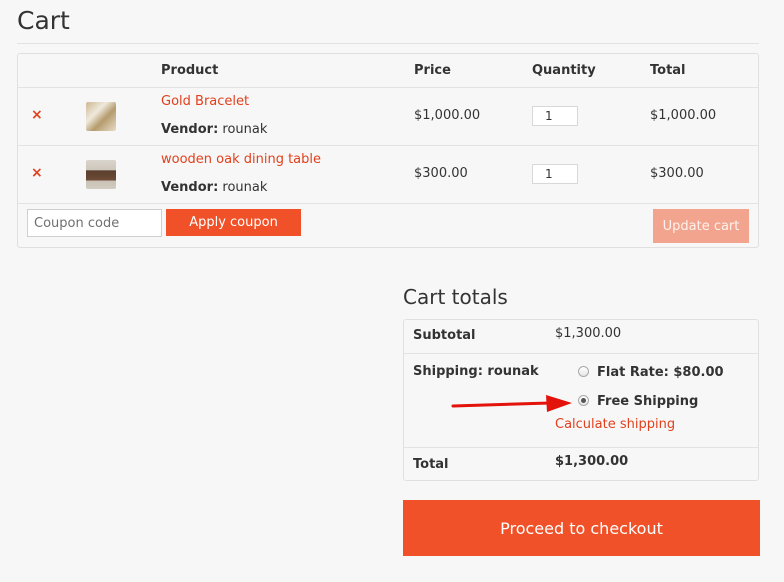 The width and height of the screenshot is (784, 582). Describe the element at coordinates (94, 223) in the screenshot. I see `coupon-code-input` at that location.